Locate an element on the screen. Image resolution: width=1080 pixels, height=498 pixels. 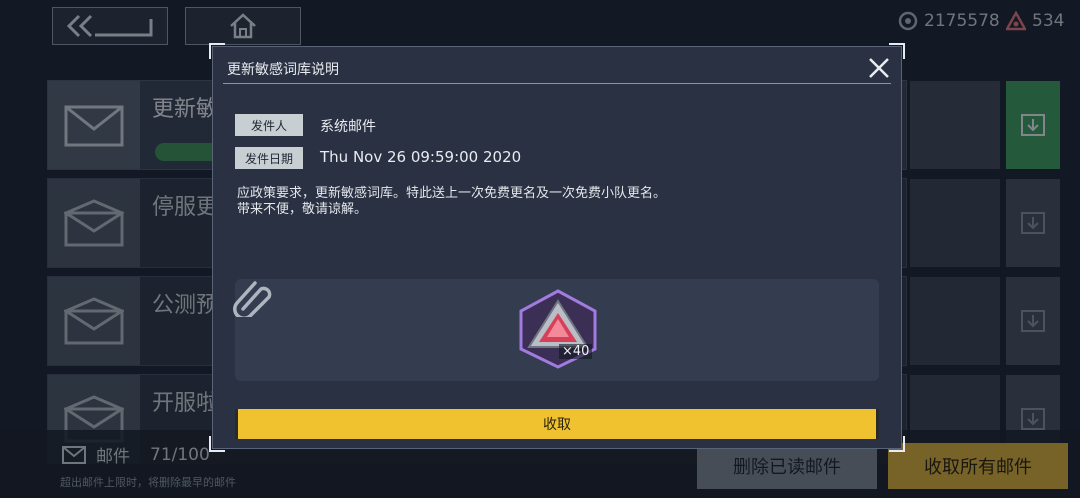
paperclip-icon is located at coordinates (253, 298).